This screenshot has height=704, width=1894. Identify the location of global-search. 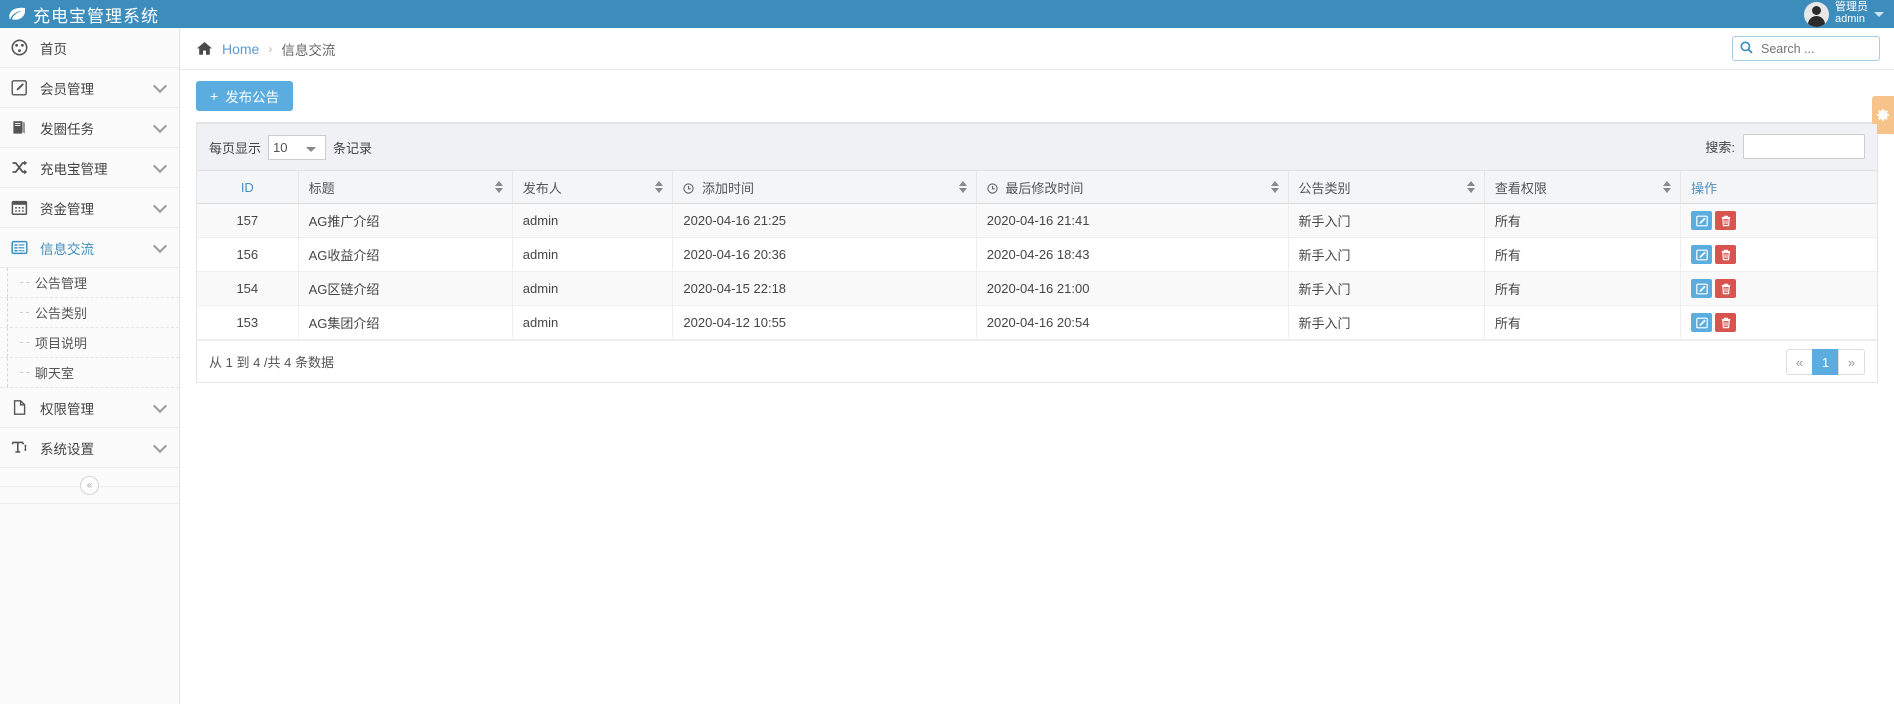
(1806, 48).